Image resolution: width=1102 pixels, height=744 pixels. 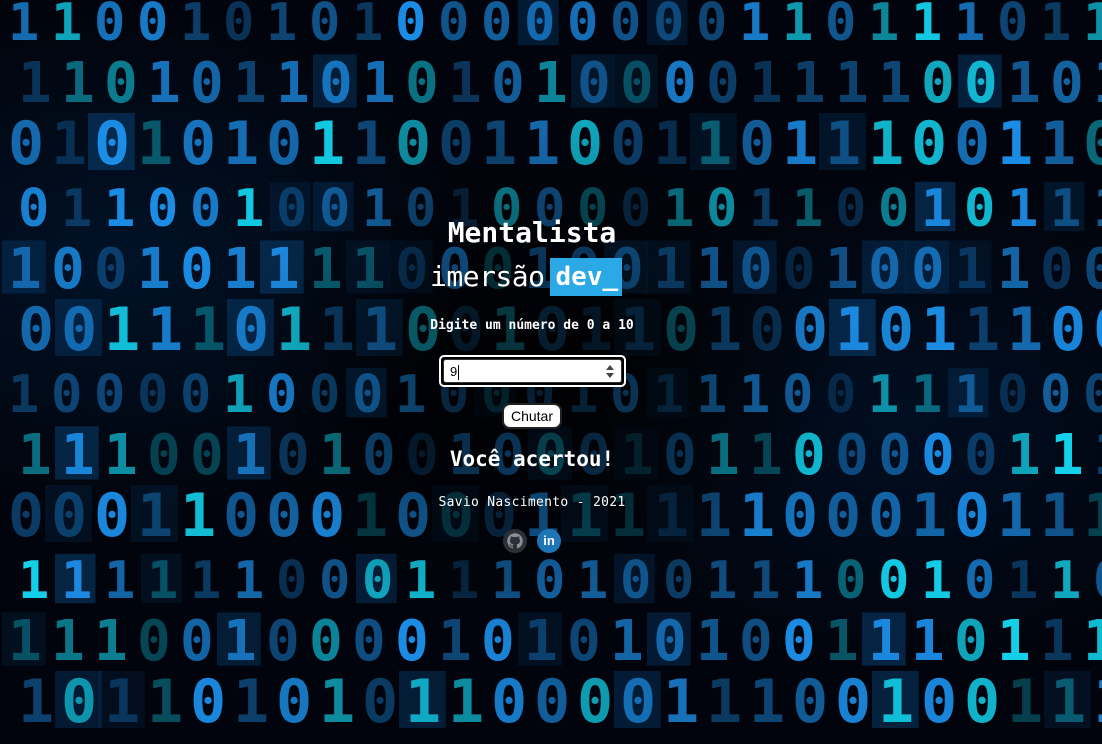 I want to click on number-input-box, so click(x=532, y=371).